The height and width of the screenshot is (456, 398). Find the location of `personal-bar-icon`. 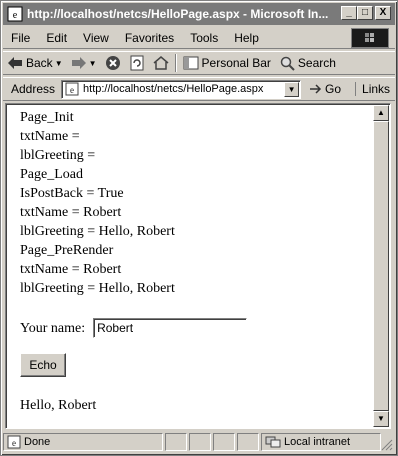

personal-bar-icon is located at coordinates (191, 63).